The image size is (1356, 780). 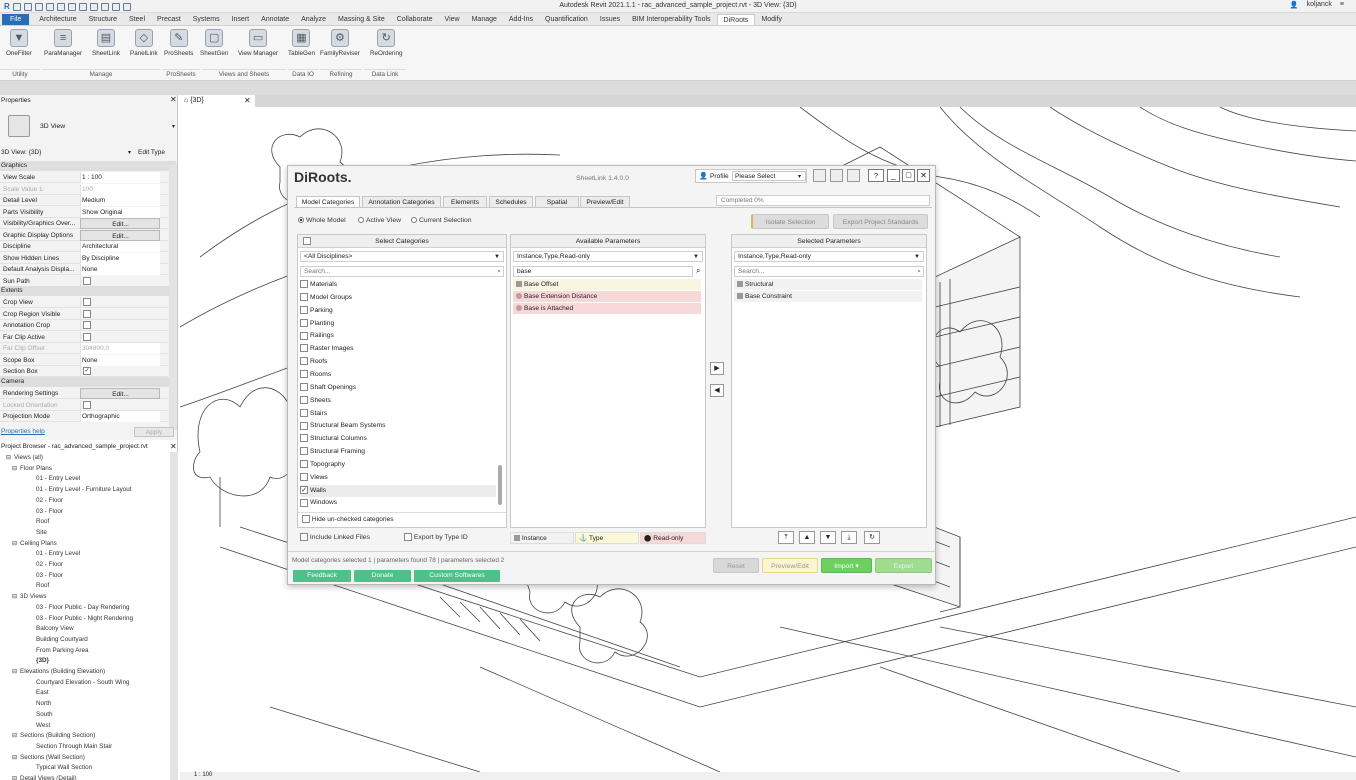 What do you see at coordinates (786, 537) in the screenshot?
I see `move-top-button: ⤒` at bounding box center [786, 537].